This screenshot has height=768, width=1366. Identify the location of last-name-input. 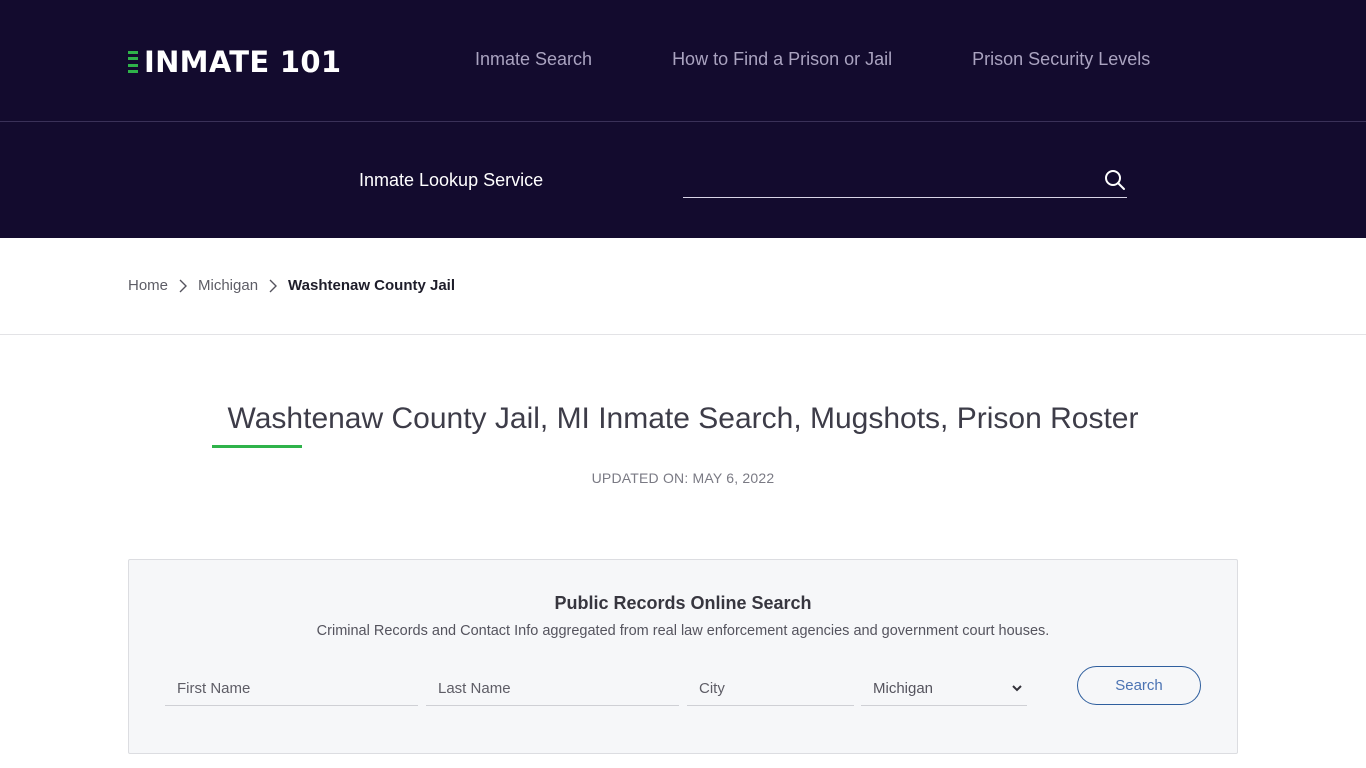
(552, 688).